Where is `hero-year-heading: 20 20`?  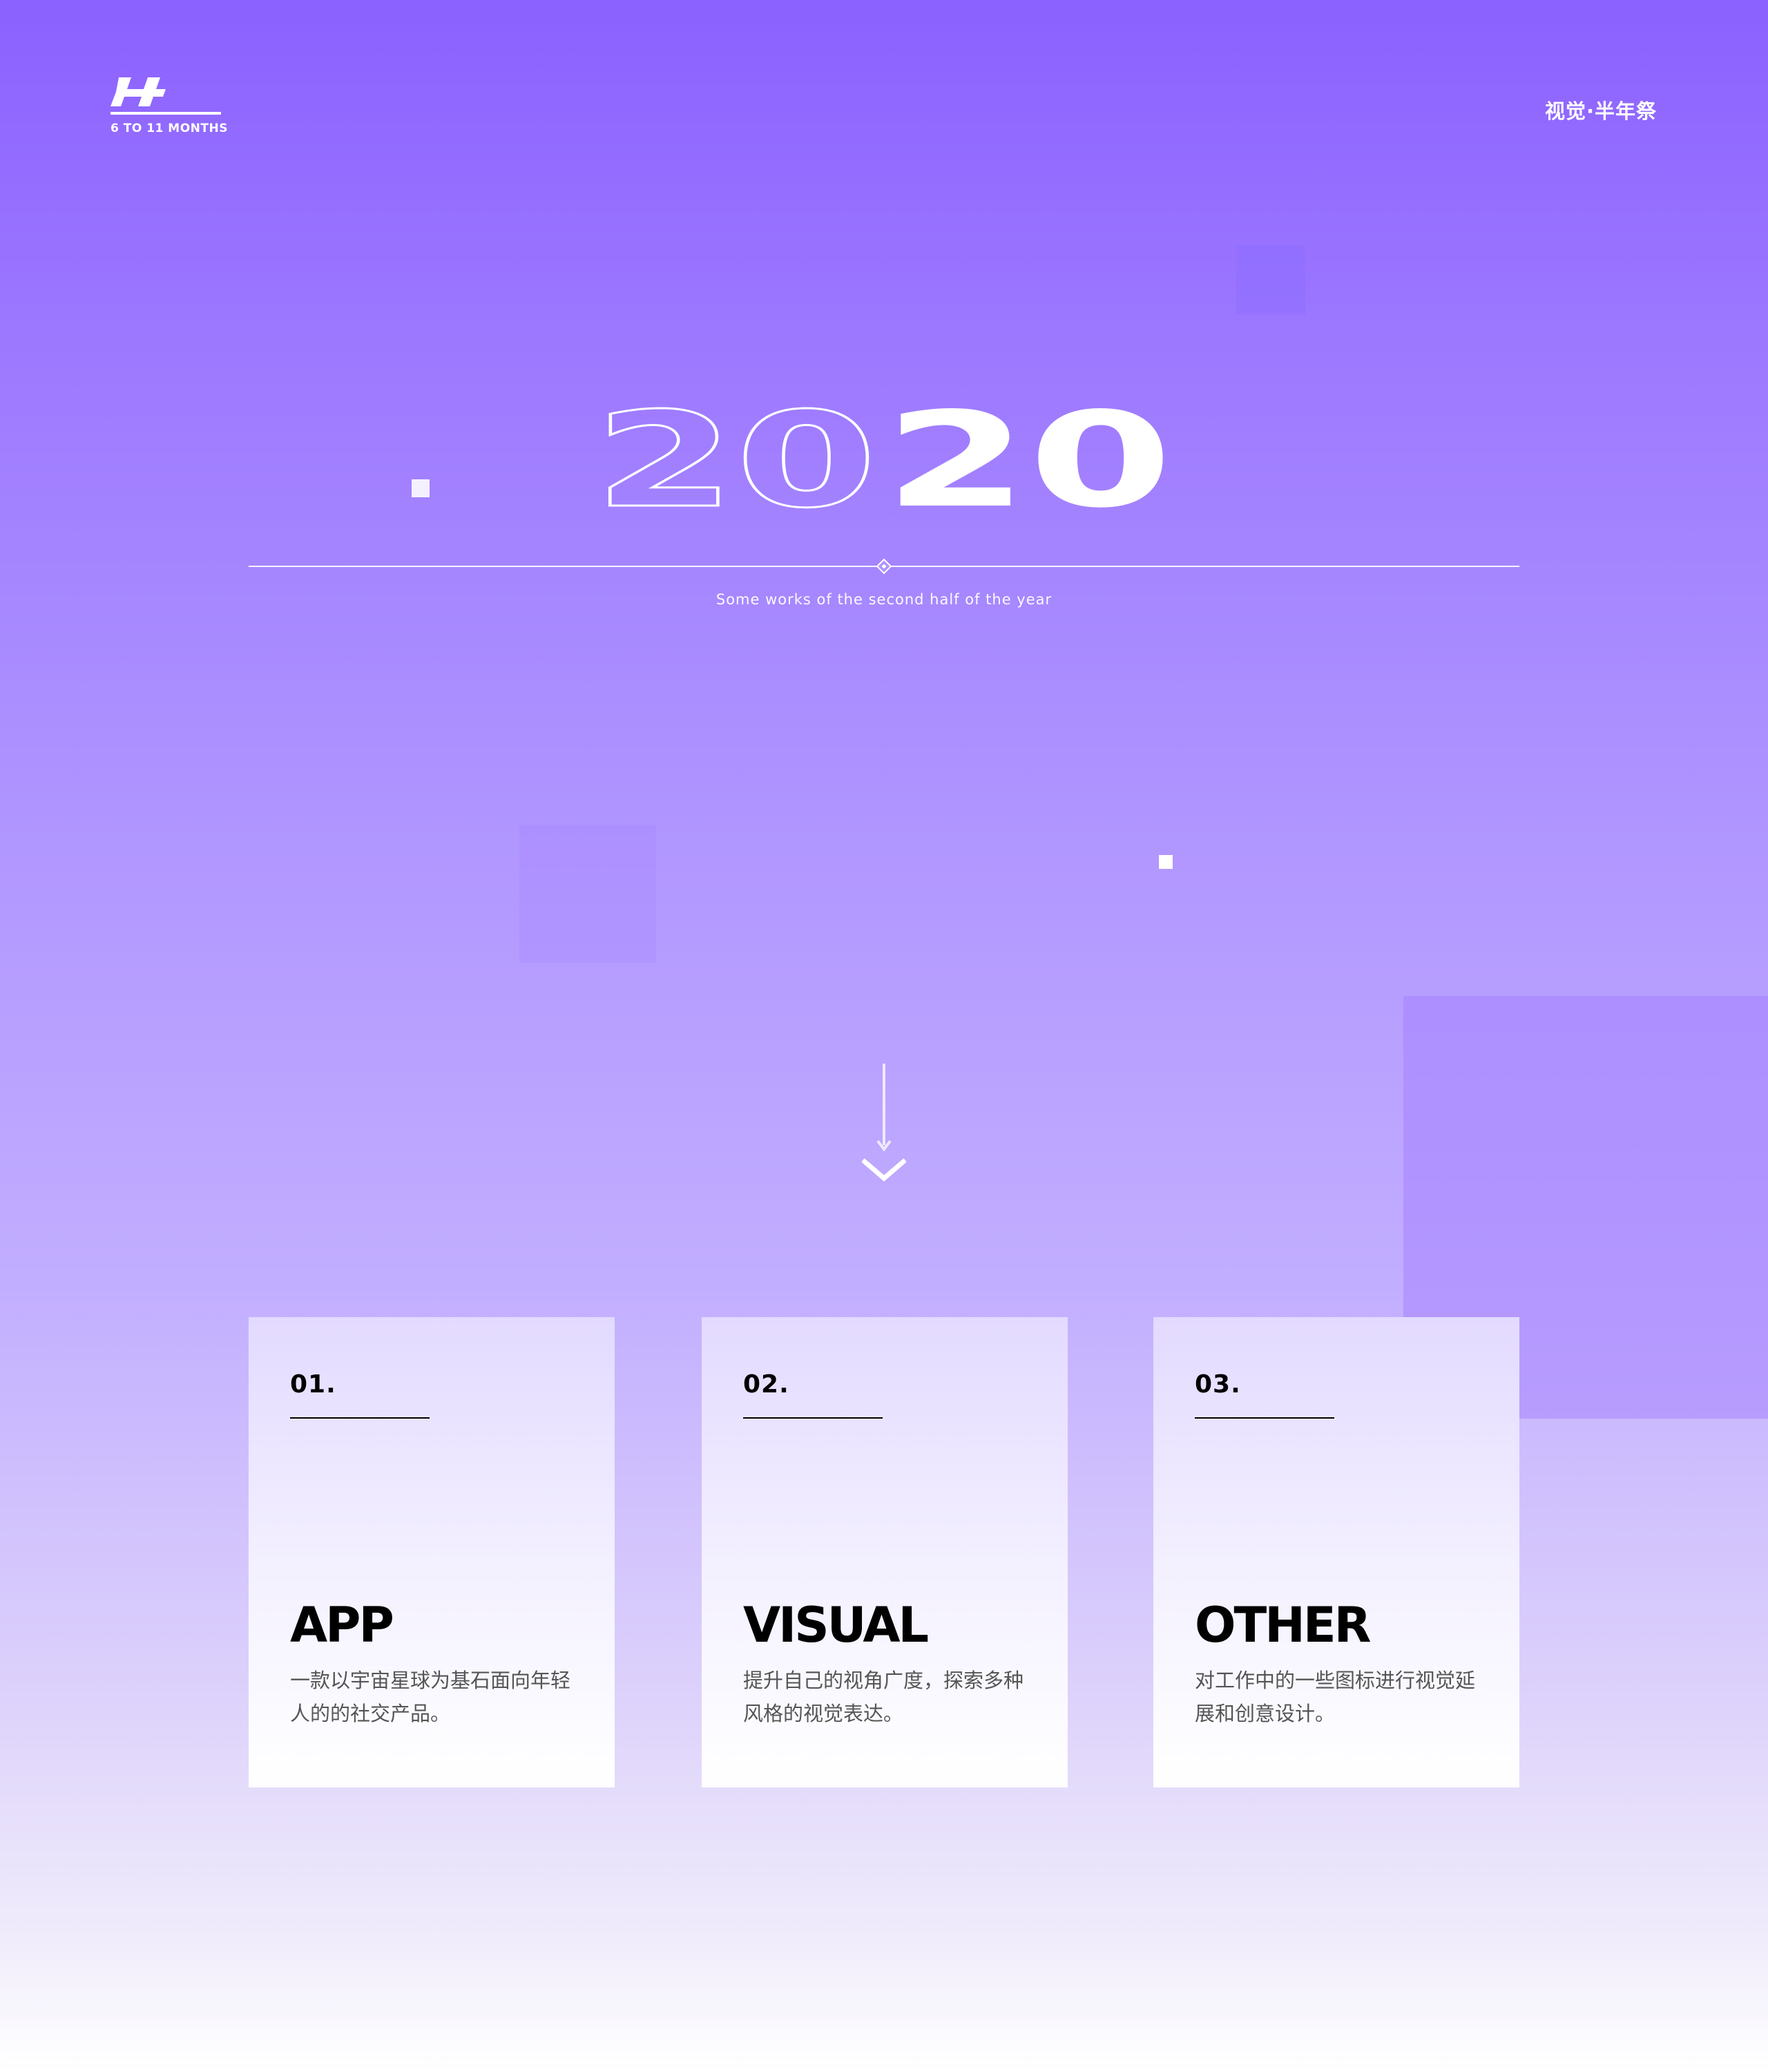
hero-year-heading: 20 20 is located at coordinates (883, 460).